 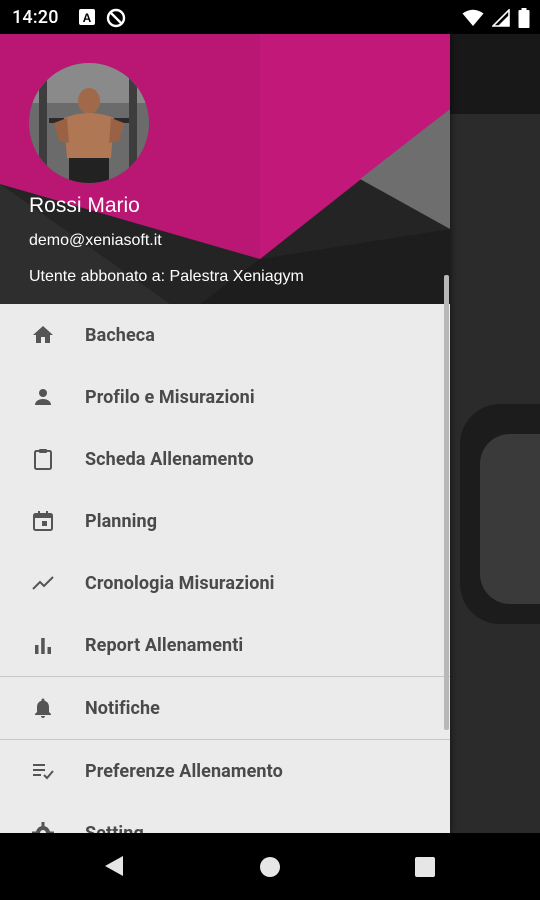 What do you see at coordinates (166, 276) in the screenshot?
I see `user-subscription: Utente abbonato a: Palestra Xeniagym` at bounding box center [166, 276].